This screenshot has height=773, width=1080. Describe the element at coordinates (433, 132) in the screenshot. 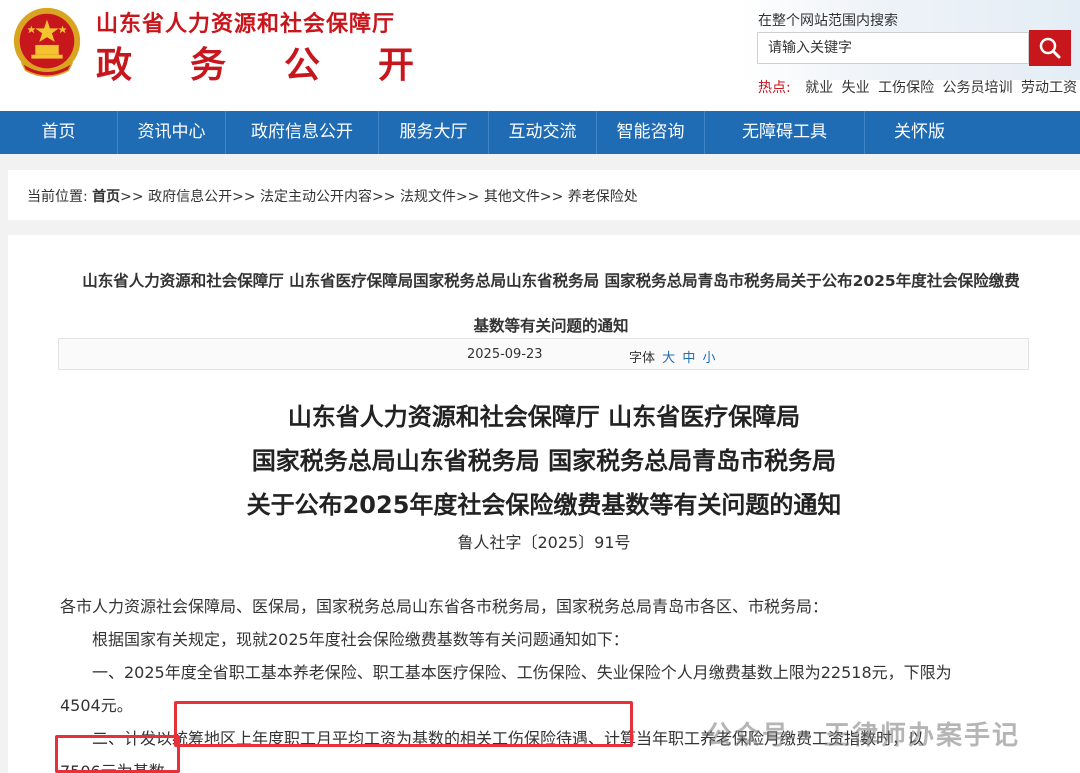

I see `nav-item-service-hall: 服务大厅` at that location.